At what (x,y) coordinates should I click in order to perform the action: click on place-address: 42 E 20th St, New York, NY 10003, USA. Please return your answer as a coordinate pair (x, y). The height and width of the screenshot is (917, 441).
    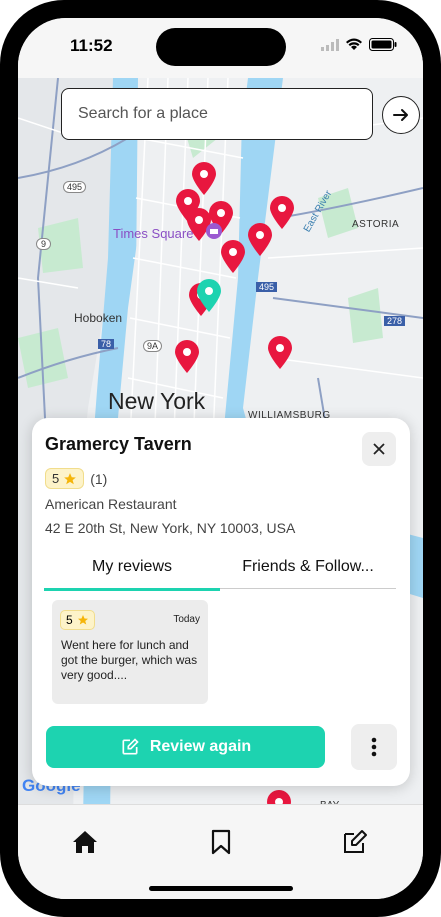
    Looking at the image, I should click on (170, 528).